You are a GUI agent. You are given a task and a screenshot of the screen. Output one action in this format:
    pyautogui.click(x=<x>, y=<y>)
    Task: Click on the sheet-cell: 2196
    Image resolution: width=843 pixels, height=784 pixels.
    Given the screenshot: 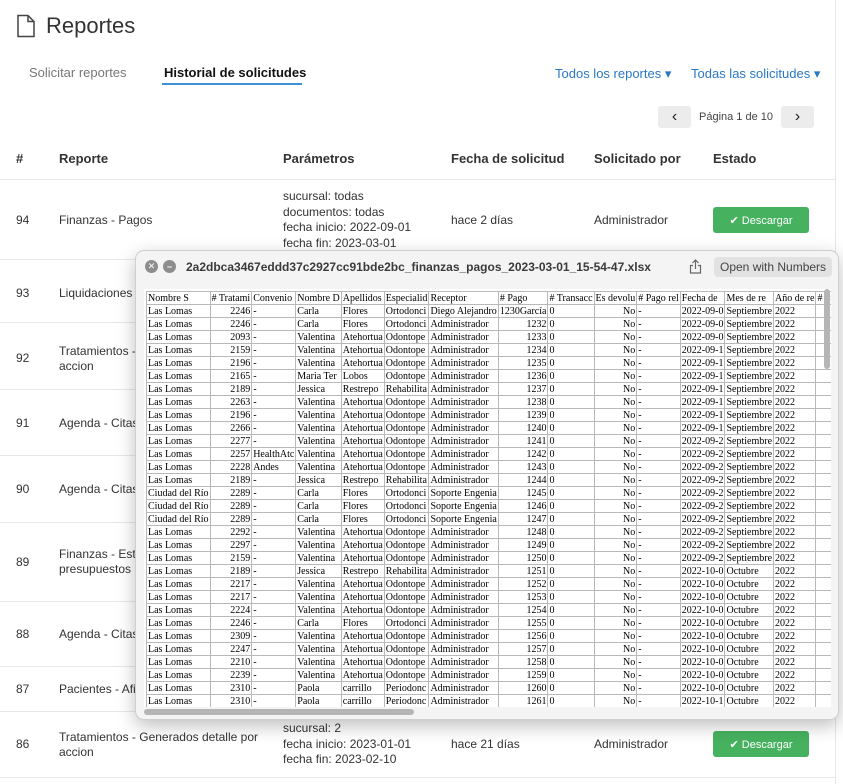 What is the action you would take?
    pyautogui.click(x=231, y=363)
    